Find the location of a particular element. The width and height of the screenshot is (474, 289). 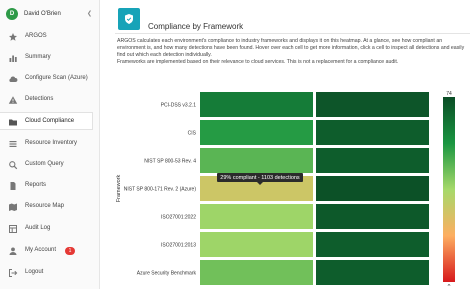

document-icon is located at coordinates (13, 186).